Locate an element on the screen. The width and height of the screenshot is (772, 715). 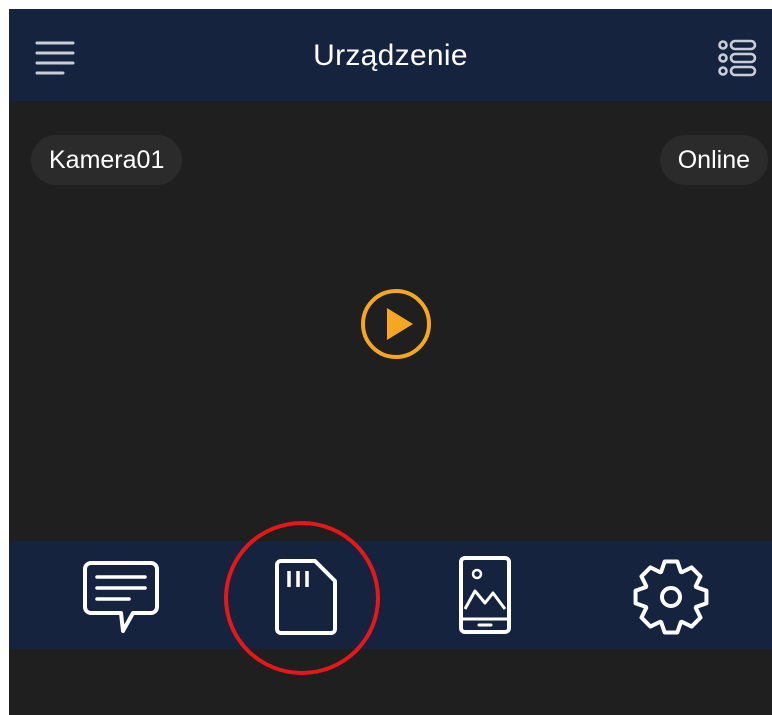
gear-icon is located at coordinates (671, 597).